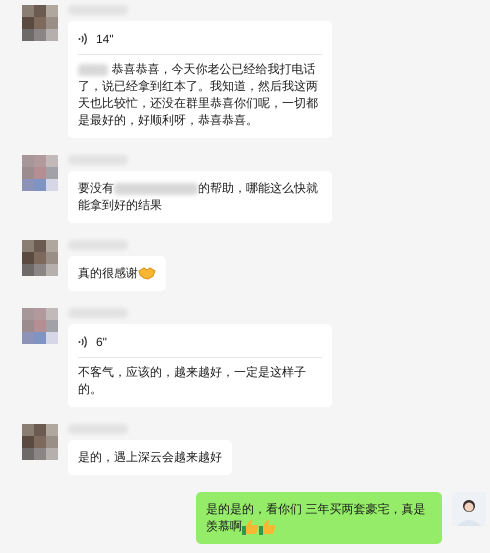 This screenshot has width=490, height=553. I want to click on message-text: 恭喜恭喜，今天你老公已经给我打电话了，说已经拿到红本了。我知道，然后我这两天也比较忙，还没在群里恭喜你们呢，一切都是最好的，好顺利呀，恭喜恭喜。, so click(198, 95).